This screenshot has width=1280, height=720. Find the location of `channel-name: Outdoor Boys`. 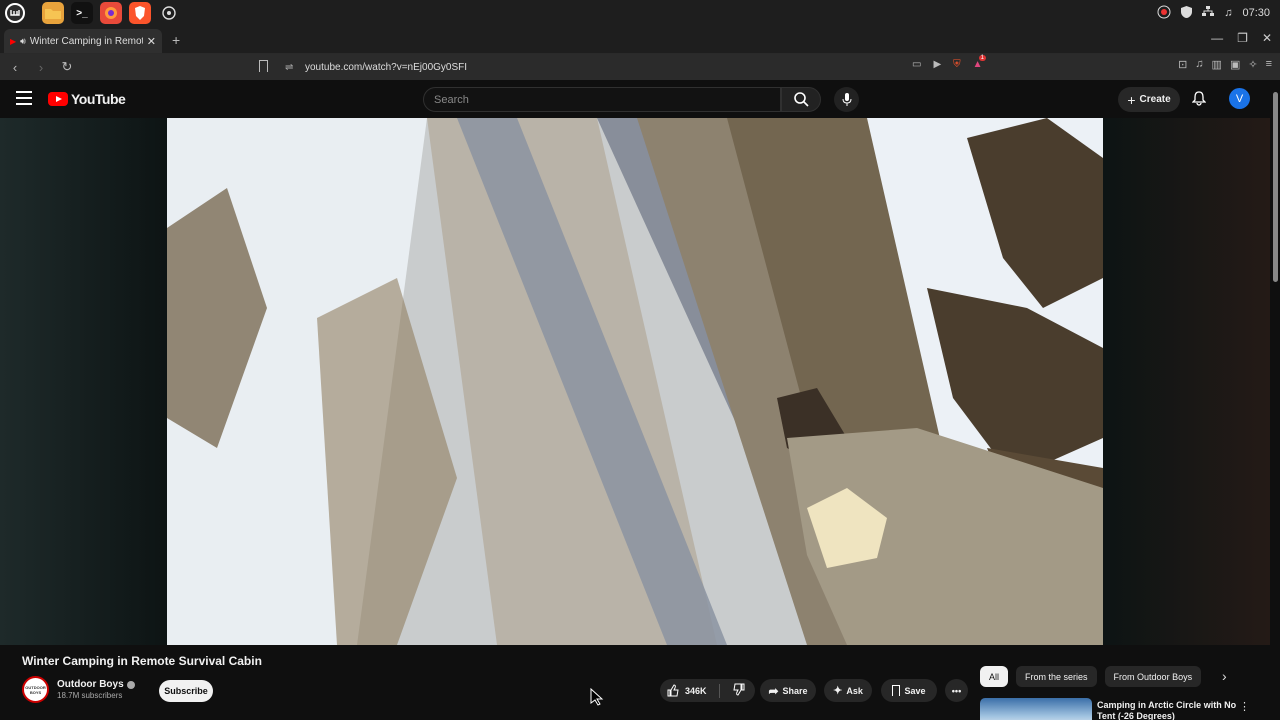

channel-name: Outdoor Boys is located at coordinates (90, 684).